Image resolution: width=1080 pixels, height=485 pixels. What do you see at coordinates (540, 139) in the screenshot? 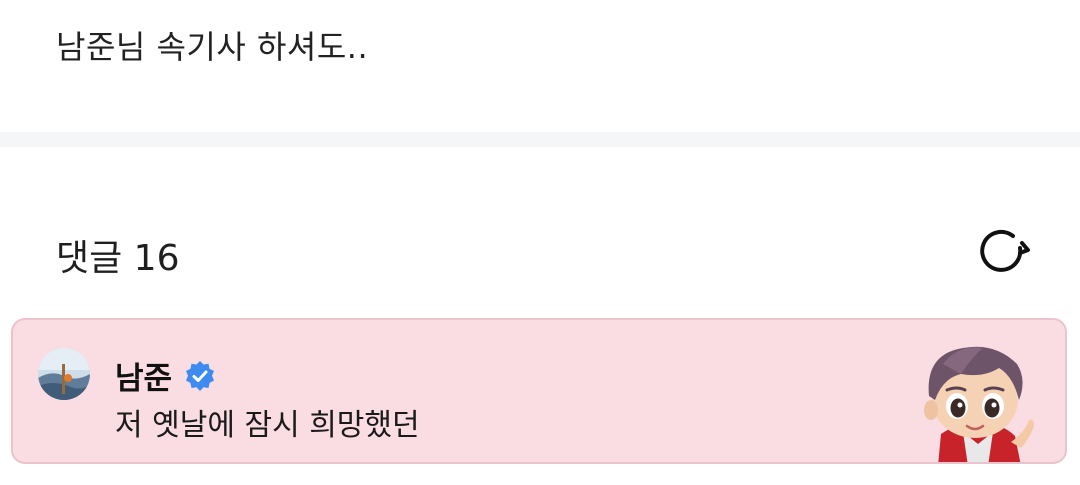
I see `section-divider` at bounding box center [540, 139].